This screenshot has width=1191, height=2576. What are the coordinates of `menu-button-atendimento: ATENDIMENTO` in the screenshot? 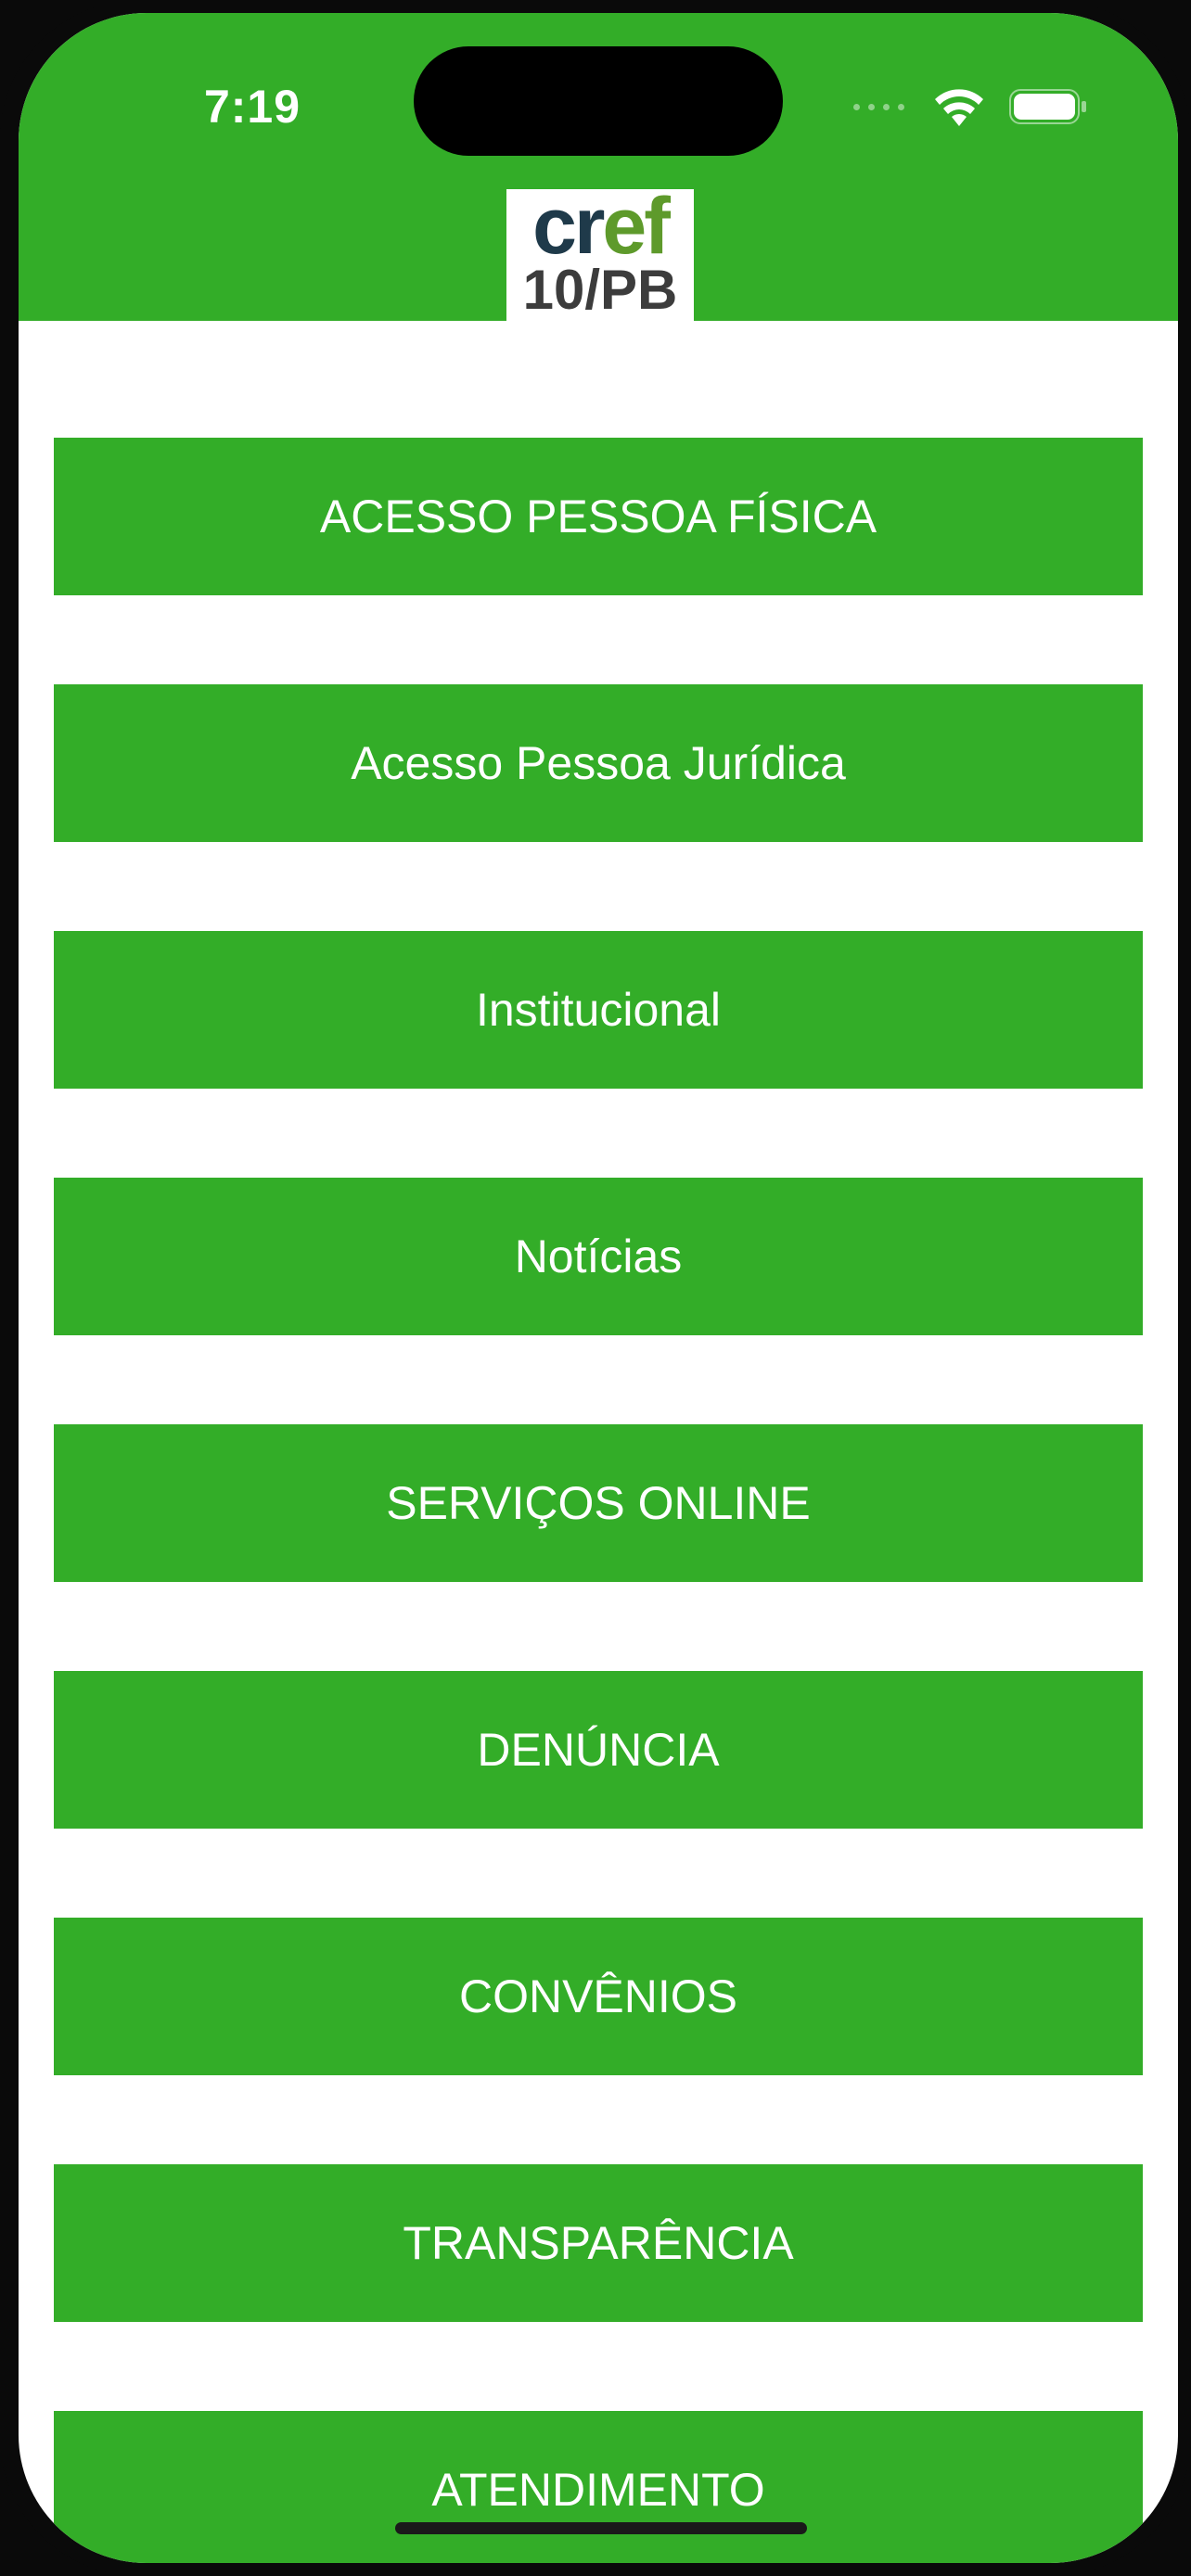 It's located at (598, 2487).